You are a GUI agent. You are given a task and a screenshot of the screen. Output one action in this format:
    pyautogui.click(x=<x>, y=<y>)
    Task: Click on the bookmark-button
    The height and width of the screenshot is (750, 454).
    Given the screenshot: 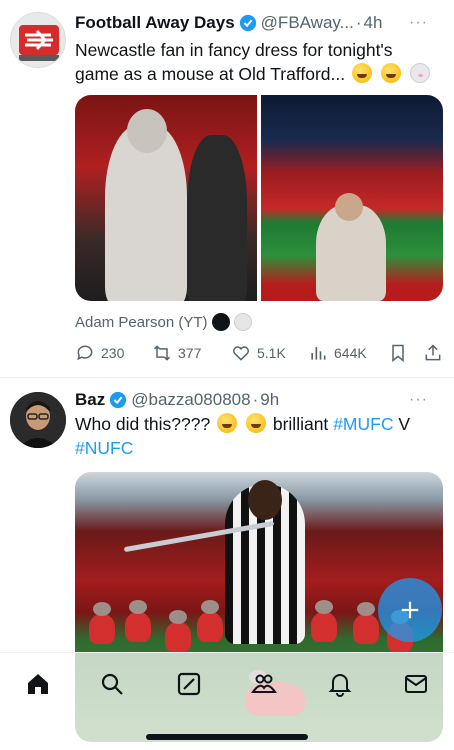 What is the action you would take?
    pyautogui.click(x=398, y=353)
    